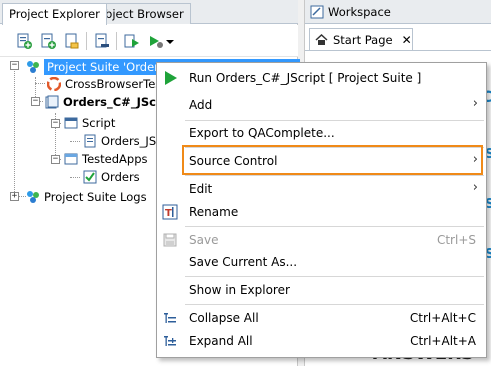 The width and height of the screenshot is (491, 366). I want to click on tree-node-project-suite-logs: Project Suite Logs, so click(86, 197).